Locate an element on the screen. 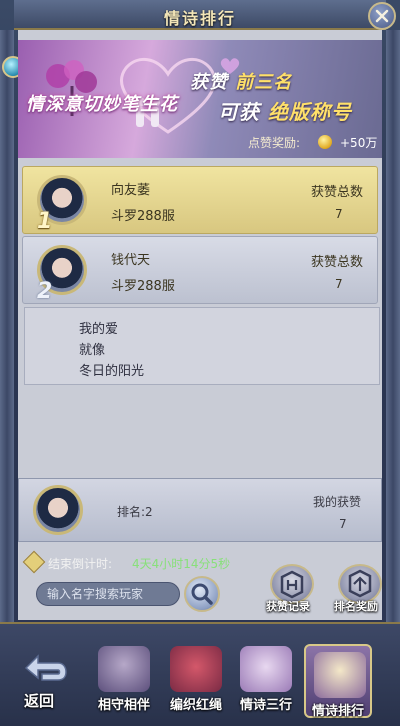 Image resolution: width=400 pixels, height=726 pixels. countdown-label: 结束倒计时: is located at coordinates (80, 564).